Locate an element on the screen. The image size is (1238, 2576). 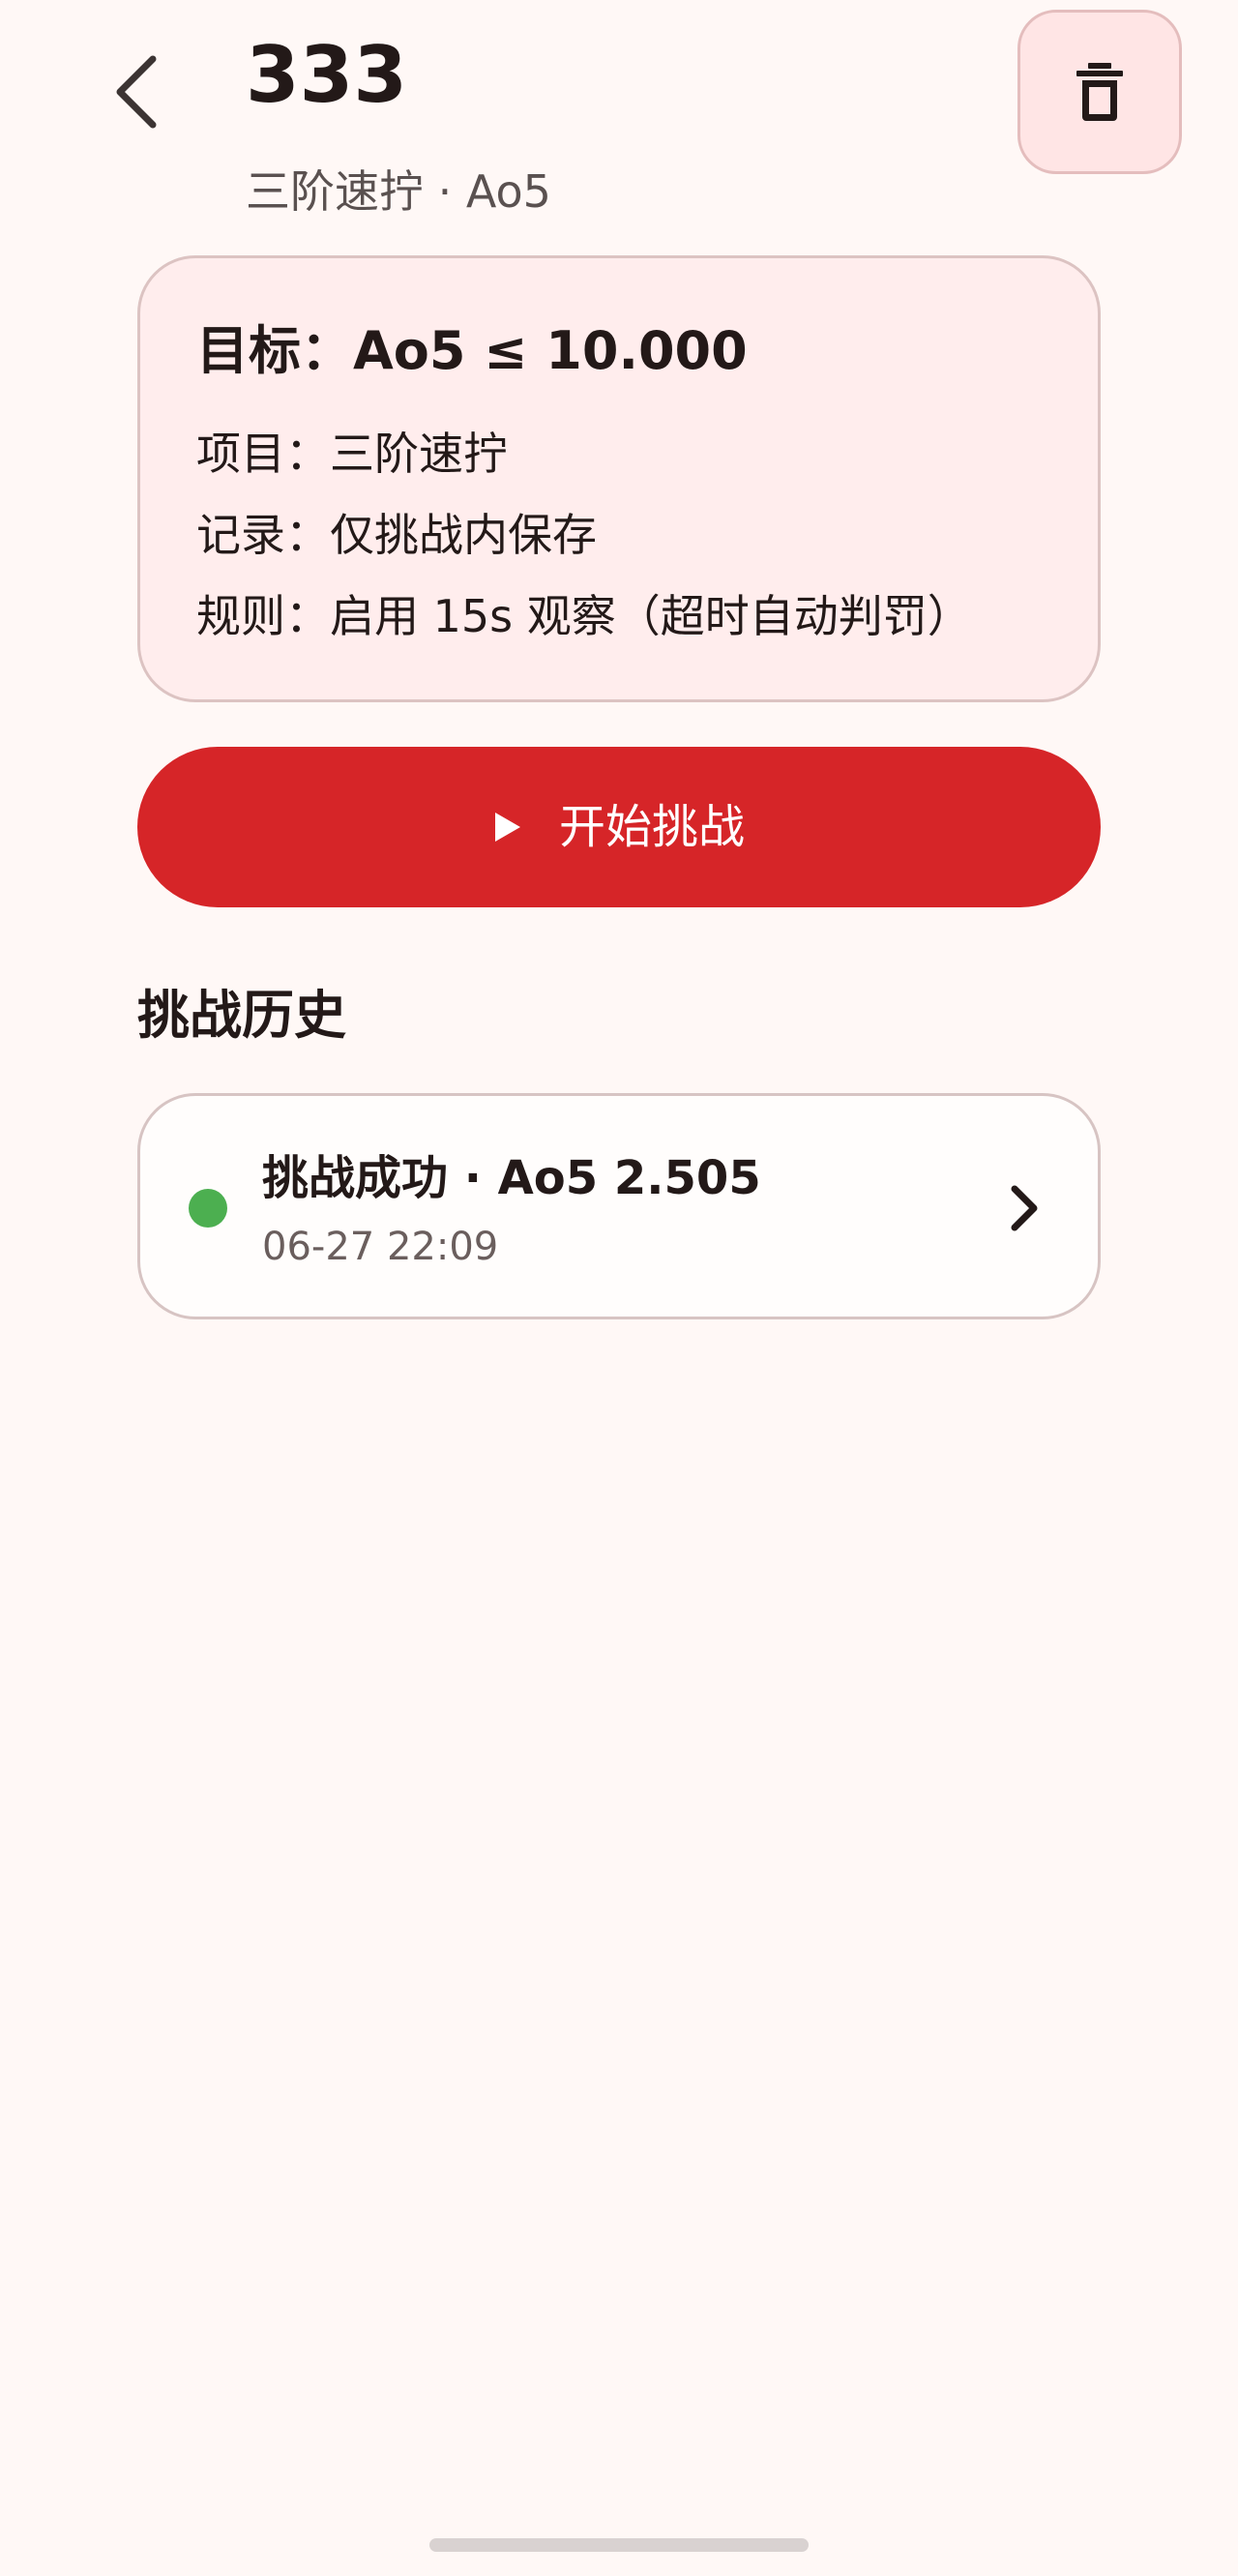
trash-icon is located at coordinates (1099, 92).